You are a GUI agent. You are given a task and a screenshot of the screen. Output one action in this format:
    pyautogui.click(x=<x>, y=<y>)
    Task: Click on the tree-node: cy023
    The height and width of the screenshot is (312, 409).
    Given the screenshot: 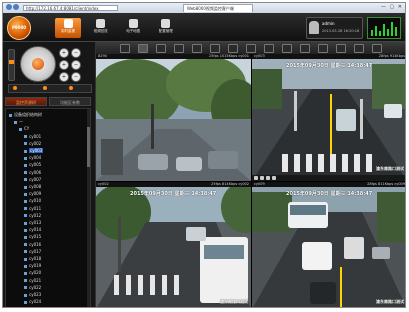 What is the action you would take?
    pyautogui.click(x=32, y=295)
    